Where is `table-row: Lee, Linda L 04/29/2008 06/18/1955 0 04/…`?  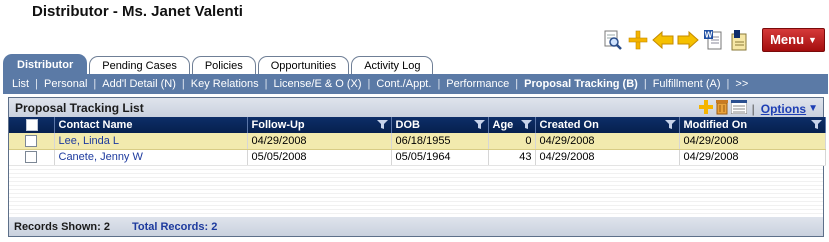 table-row: Lee, Linda L 04/29/2008 06/18/1955 0 04/… is located at coordinates (417, 141).